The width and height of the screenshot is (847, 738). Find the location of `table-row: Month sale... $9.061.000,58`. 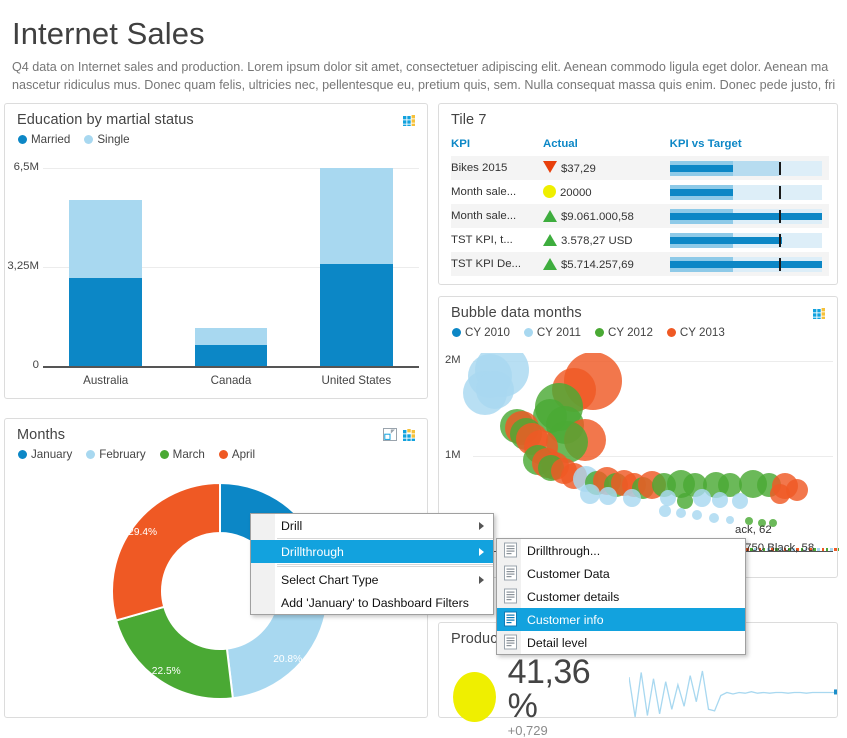

table-row: Month sale... $9.061.000,58 is located at coordinates (640, 216).